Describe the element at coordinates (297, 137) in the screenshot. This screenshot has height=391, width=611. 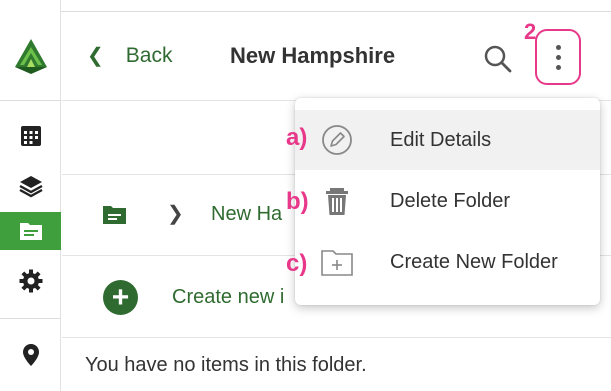
I see `annotation-a: a)` at that location.